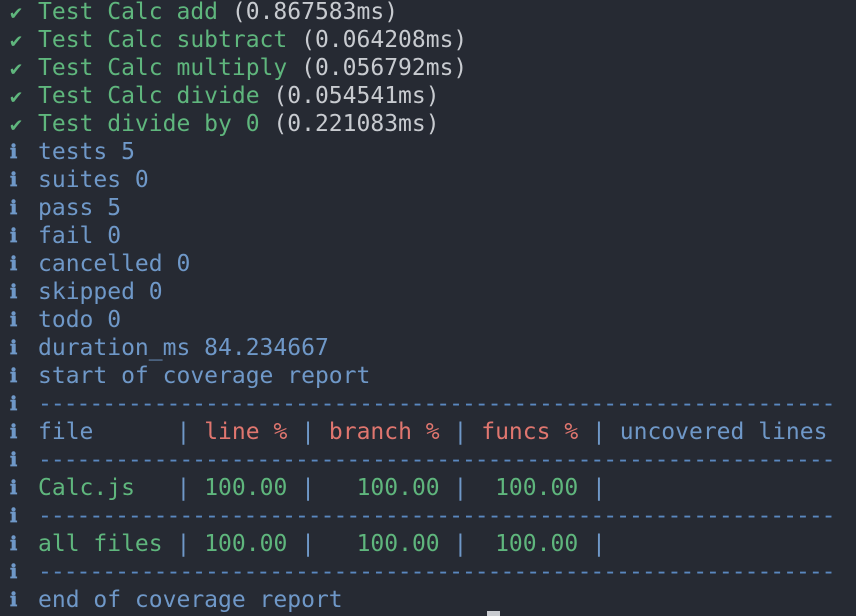  Describe the element at coordinates (107, 432) in the screenshot. I see `header-file: file` at that location.